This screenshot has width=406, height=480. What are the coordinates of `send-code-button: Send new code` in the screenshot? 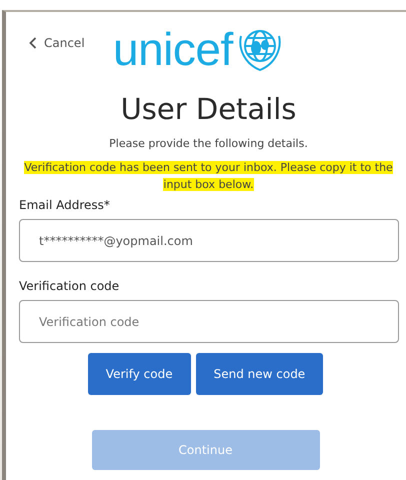 It's located at (260, 374).